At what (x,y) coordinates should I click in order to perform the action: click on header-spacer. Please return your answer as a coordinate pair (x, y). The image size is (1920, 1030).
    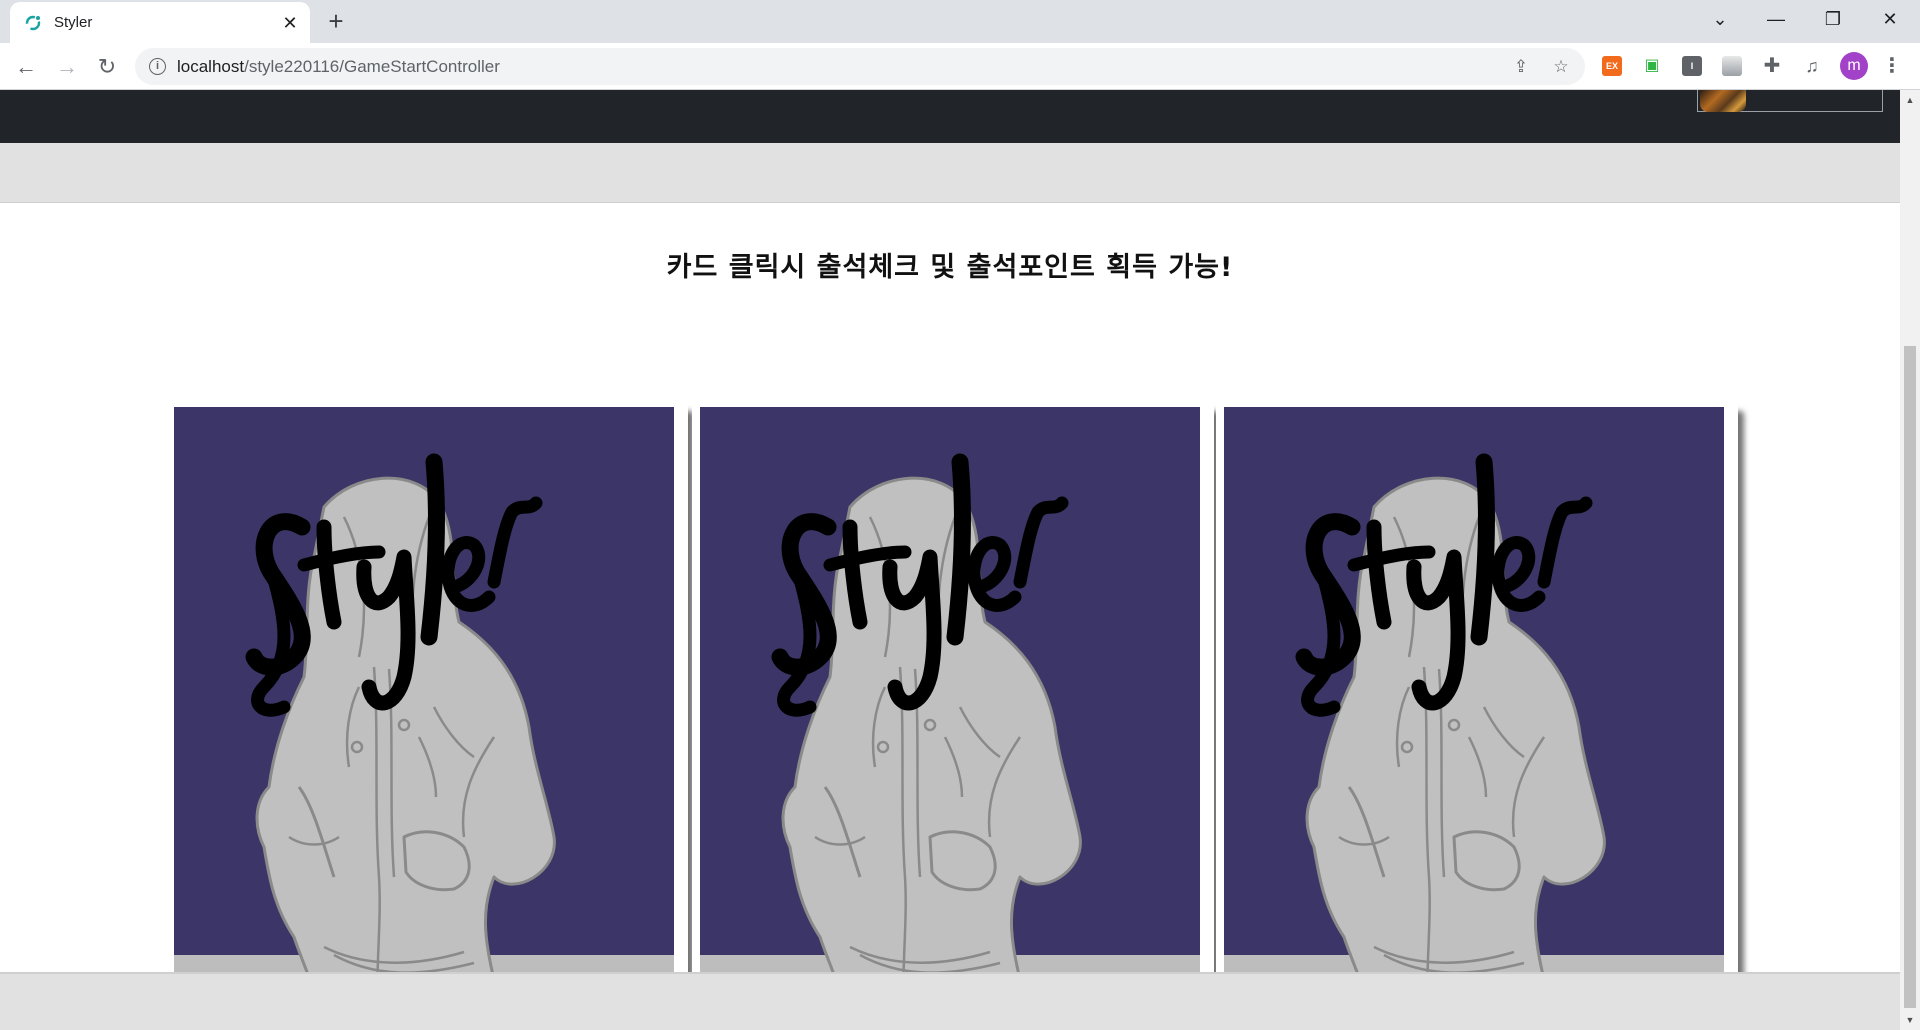
    Looking at the image, I should click on (950, 172).